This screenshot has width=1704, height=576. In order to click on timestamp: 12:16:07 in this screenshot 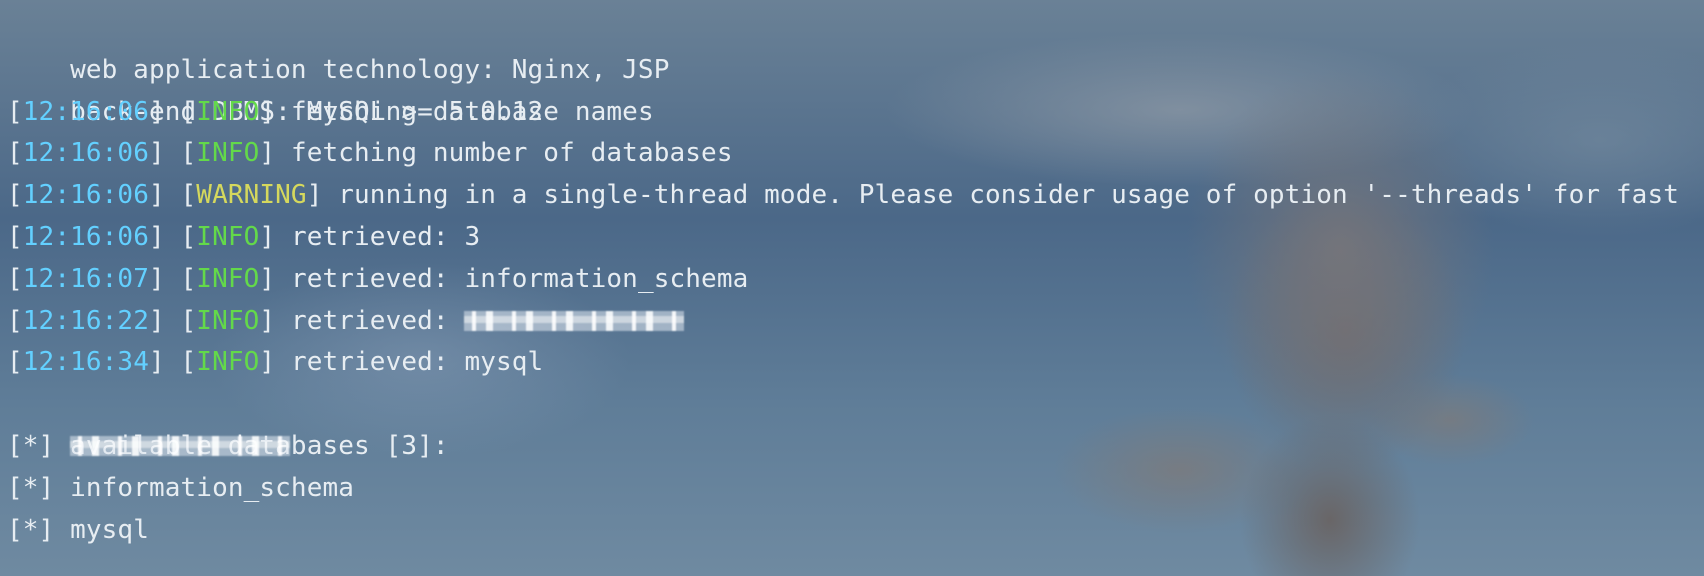, I will do `click(85, 278)`.